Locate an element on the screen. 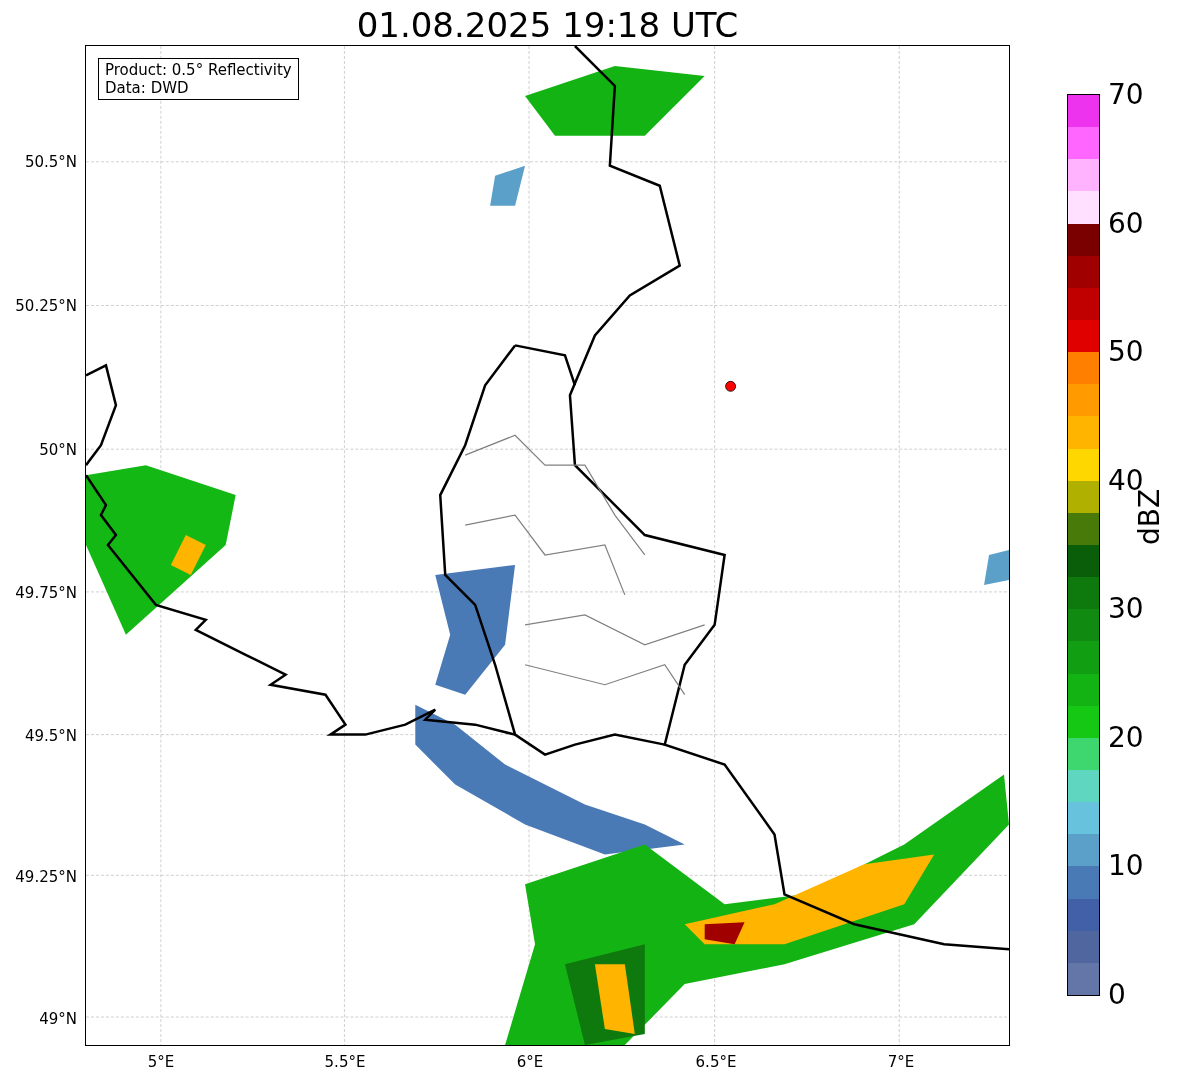  info-text: Product: 0.5° Reflectivity is located at coordinates (198, 70).